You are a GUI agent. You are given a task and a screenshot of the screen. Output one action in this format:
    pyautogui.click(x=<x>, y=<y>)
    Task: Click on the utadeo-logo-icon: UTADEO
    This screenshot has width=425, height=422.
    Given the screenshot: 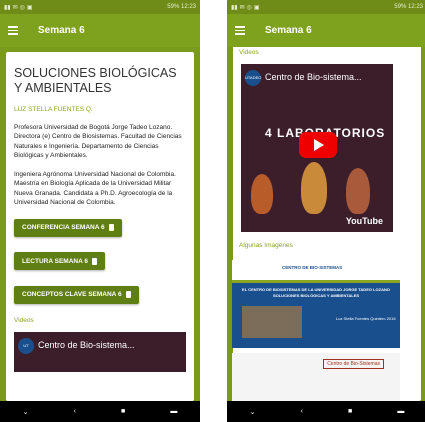 What is the action you would take?
    pyautogui.click(x=253, y=78)
    